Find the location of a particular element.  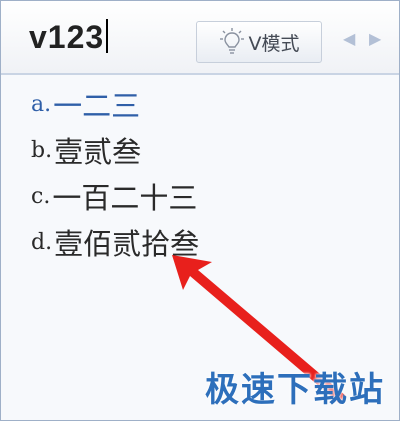

candidate-index: c. is located at coordinates (41, 196).